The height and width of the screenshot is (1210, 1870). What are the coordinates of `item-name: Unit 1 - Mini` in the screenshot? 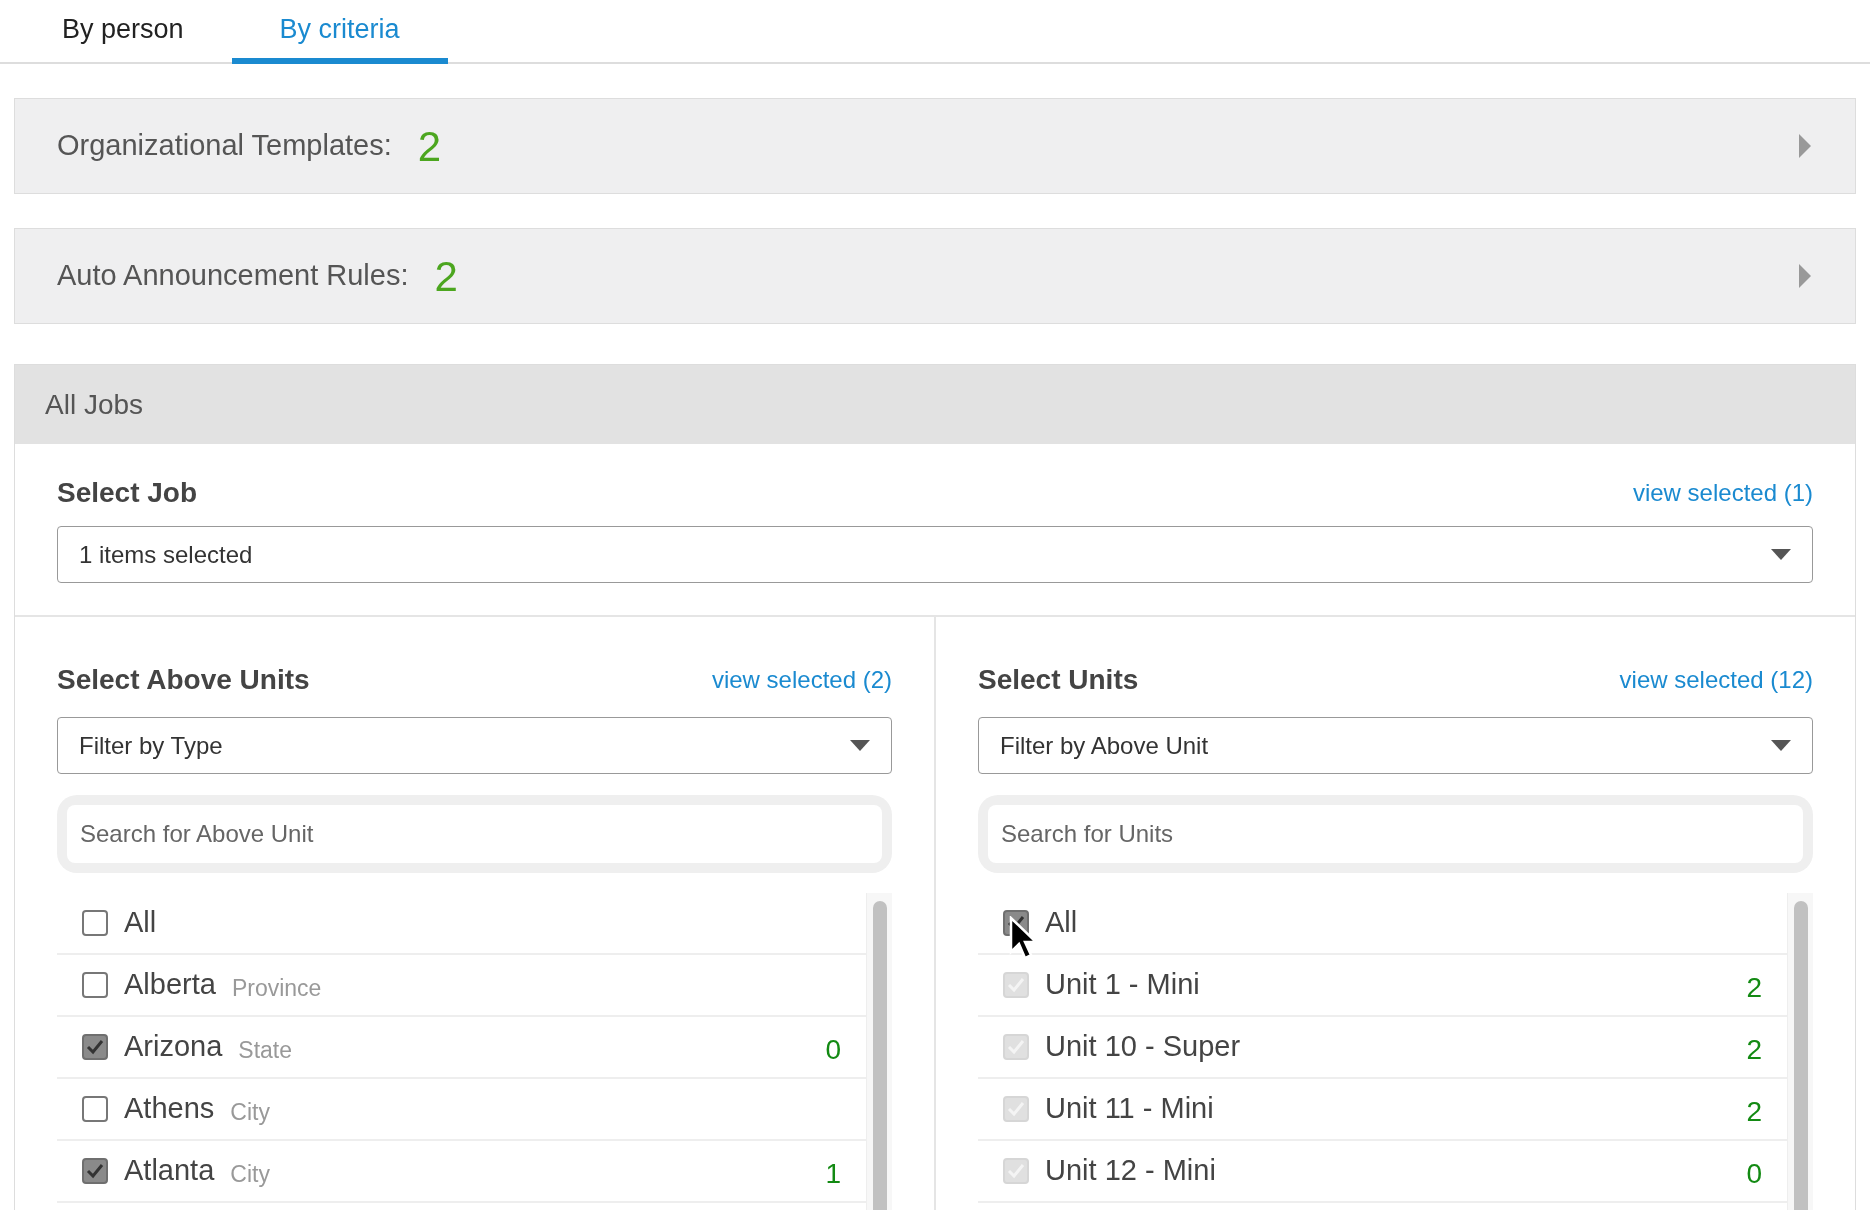 It's located at (1122, 985).